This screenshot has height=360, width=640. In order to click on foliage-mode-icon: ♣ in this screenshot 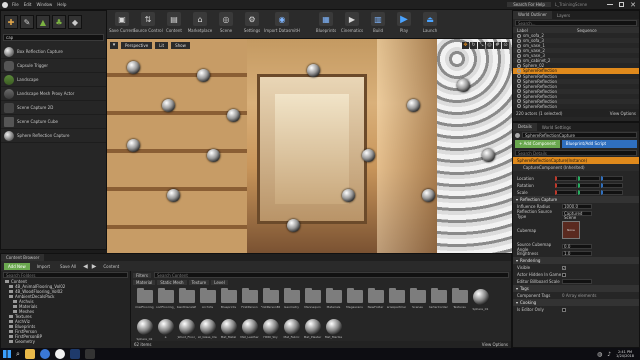, I will do `click(59, 22)`.